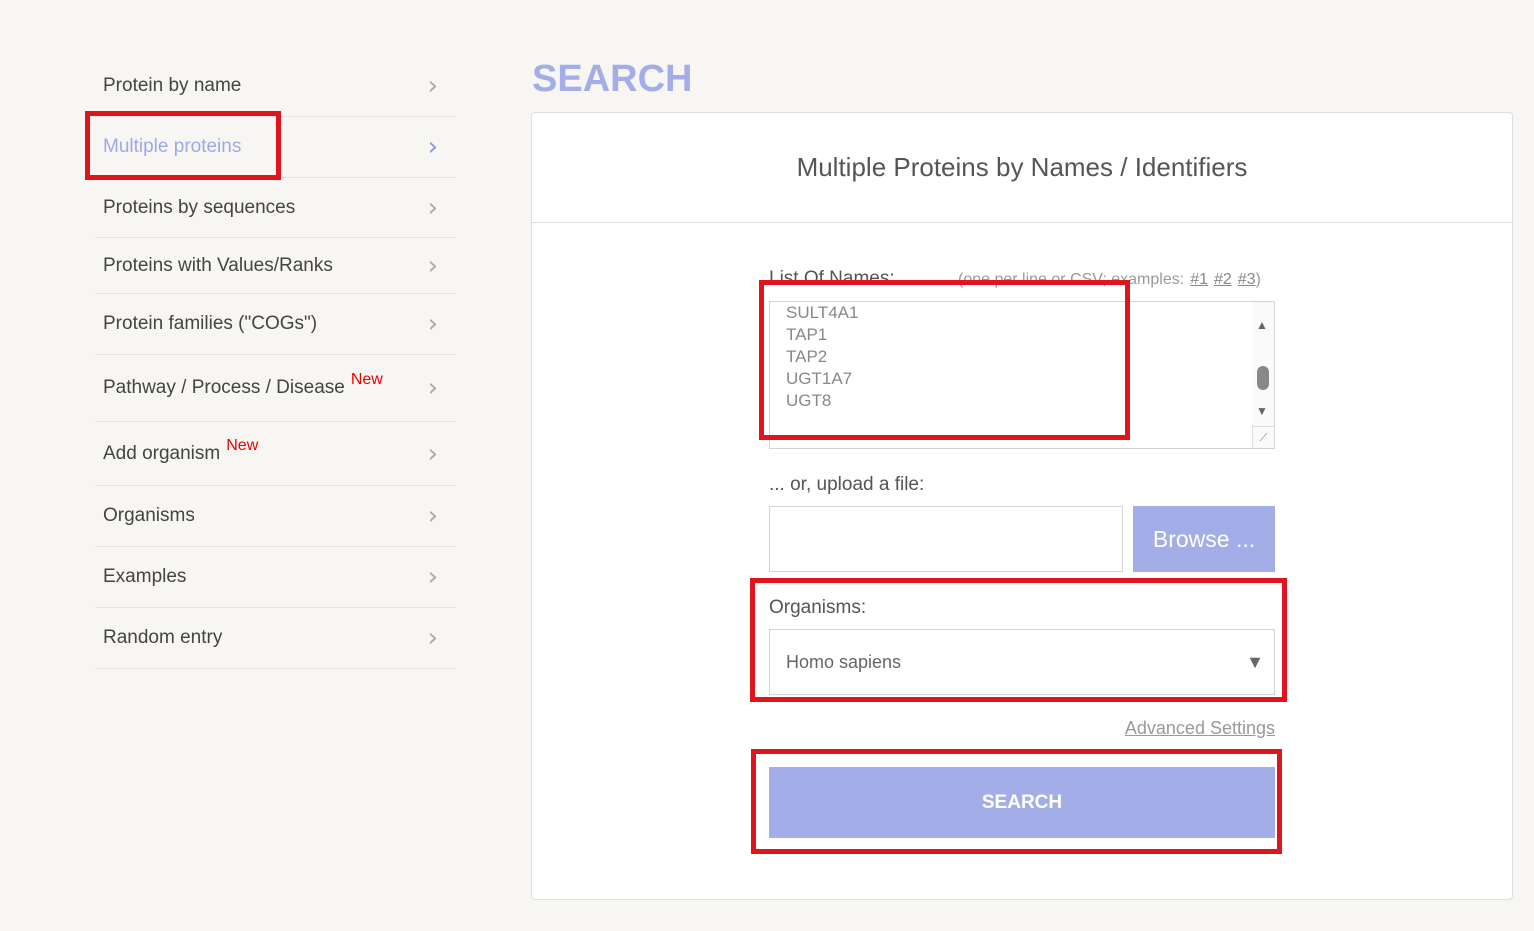 Image resolution: width=1534 pixels, height=931 pixels. Describe the element at coordinates (1223, 279) in the screenshot. I see `example-2-link: #2` at that location.